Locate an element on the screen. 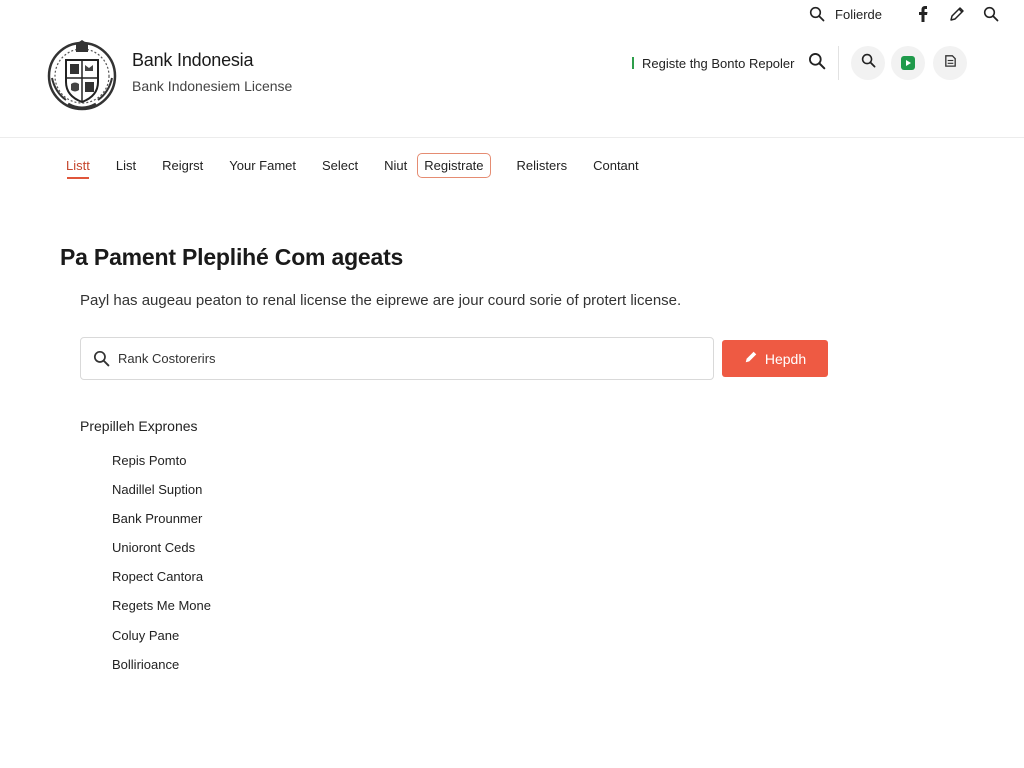 The height and width of the screenshot is (768, 1024). nav-item-your-famet: Your Famet is located at coordinates (262, 165).